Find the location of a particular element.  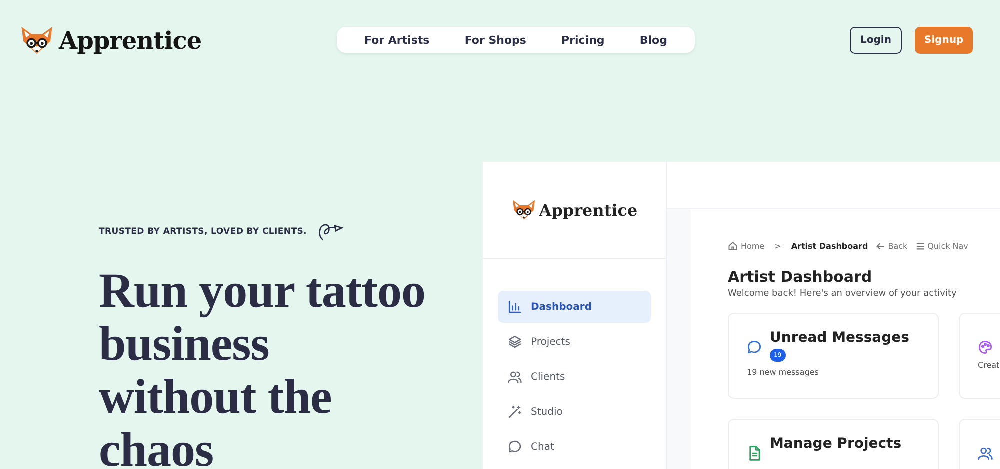

sidebar-item: Studio is located at coordinates (574, 412).